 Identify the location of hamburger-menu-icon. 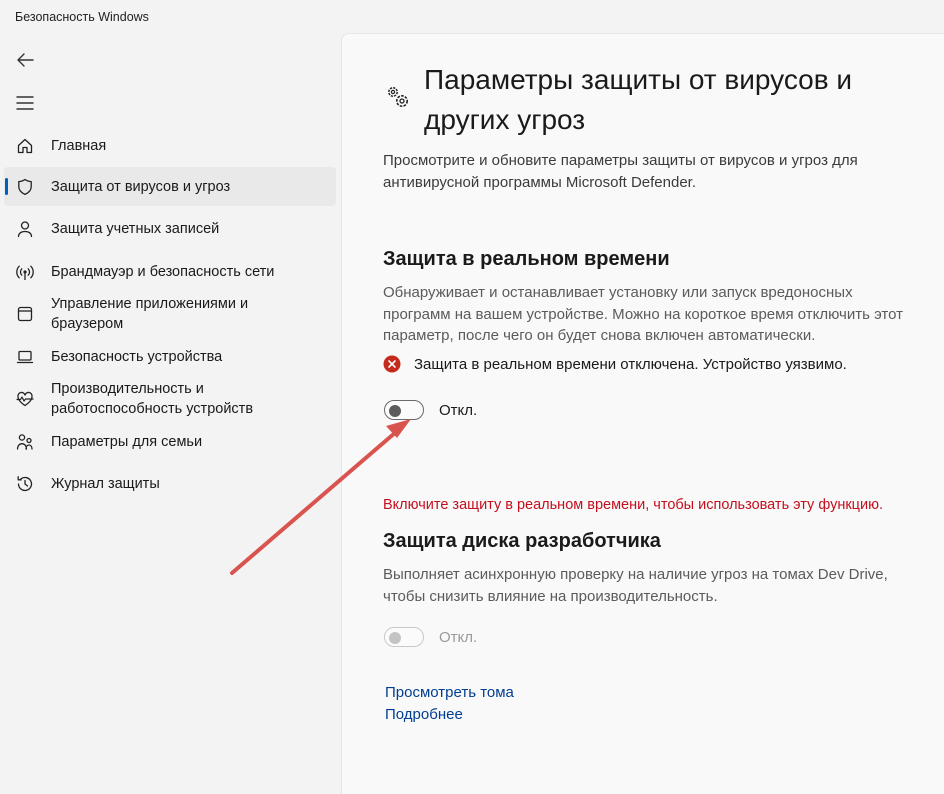
(25, 103).